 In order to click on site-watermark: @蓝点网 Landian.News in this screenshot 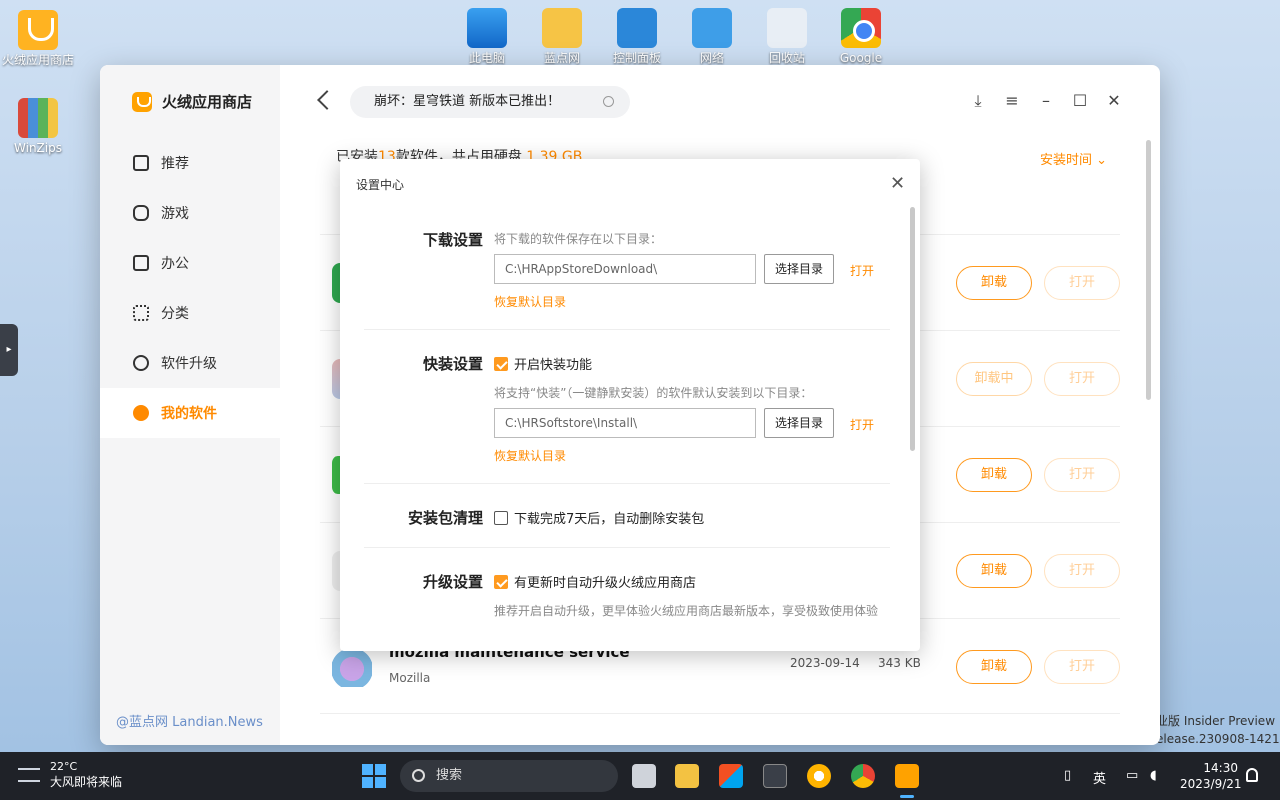, I will do `click(189, 722)`.